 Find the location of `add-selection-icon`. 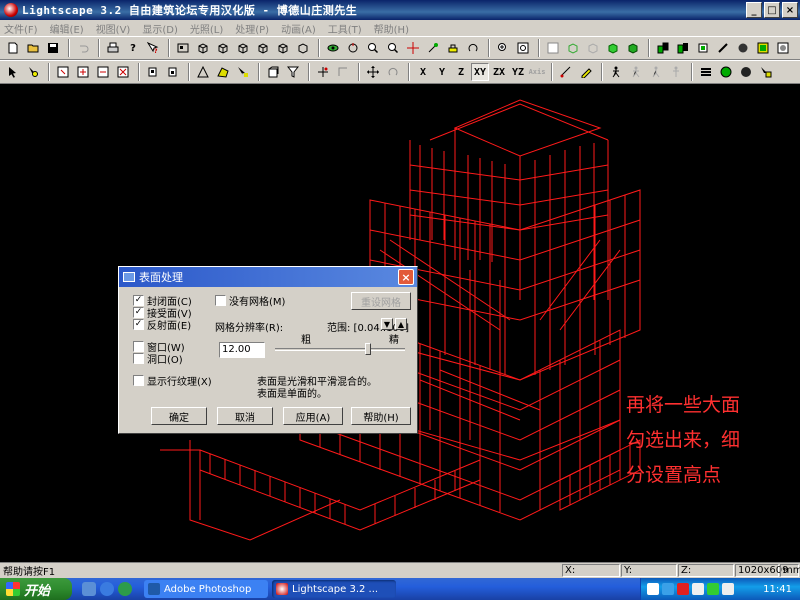

add-selection-icon is located at coordinates (83, 72).